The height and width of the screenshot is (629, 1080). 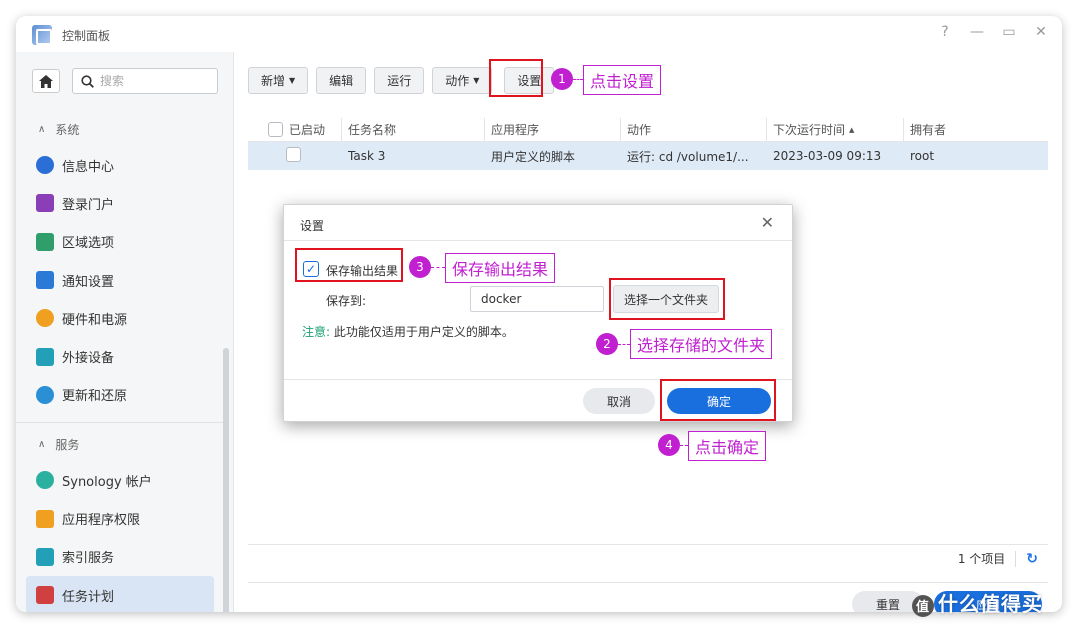 I want to click on minimize-icon: —, so click(x=977, y=32).